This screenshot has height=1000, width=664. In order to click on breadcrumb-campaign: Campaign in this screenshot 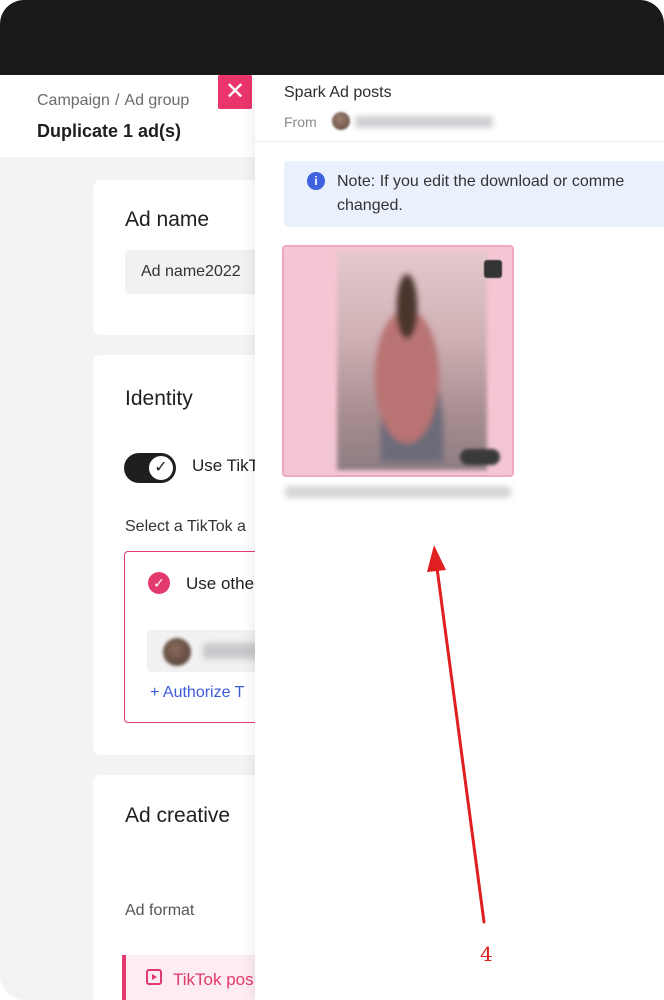, I will do `click(73, 100)`.